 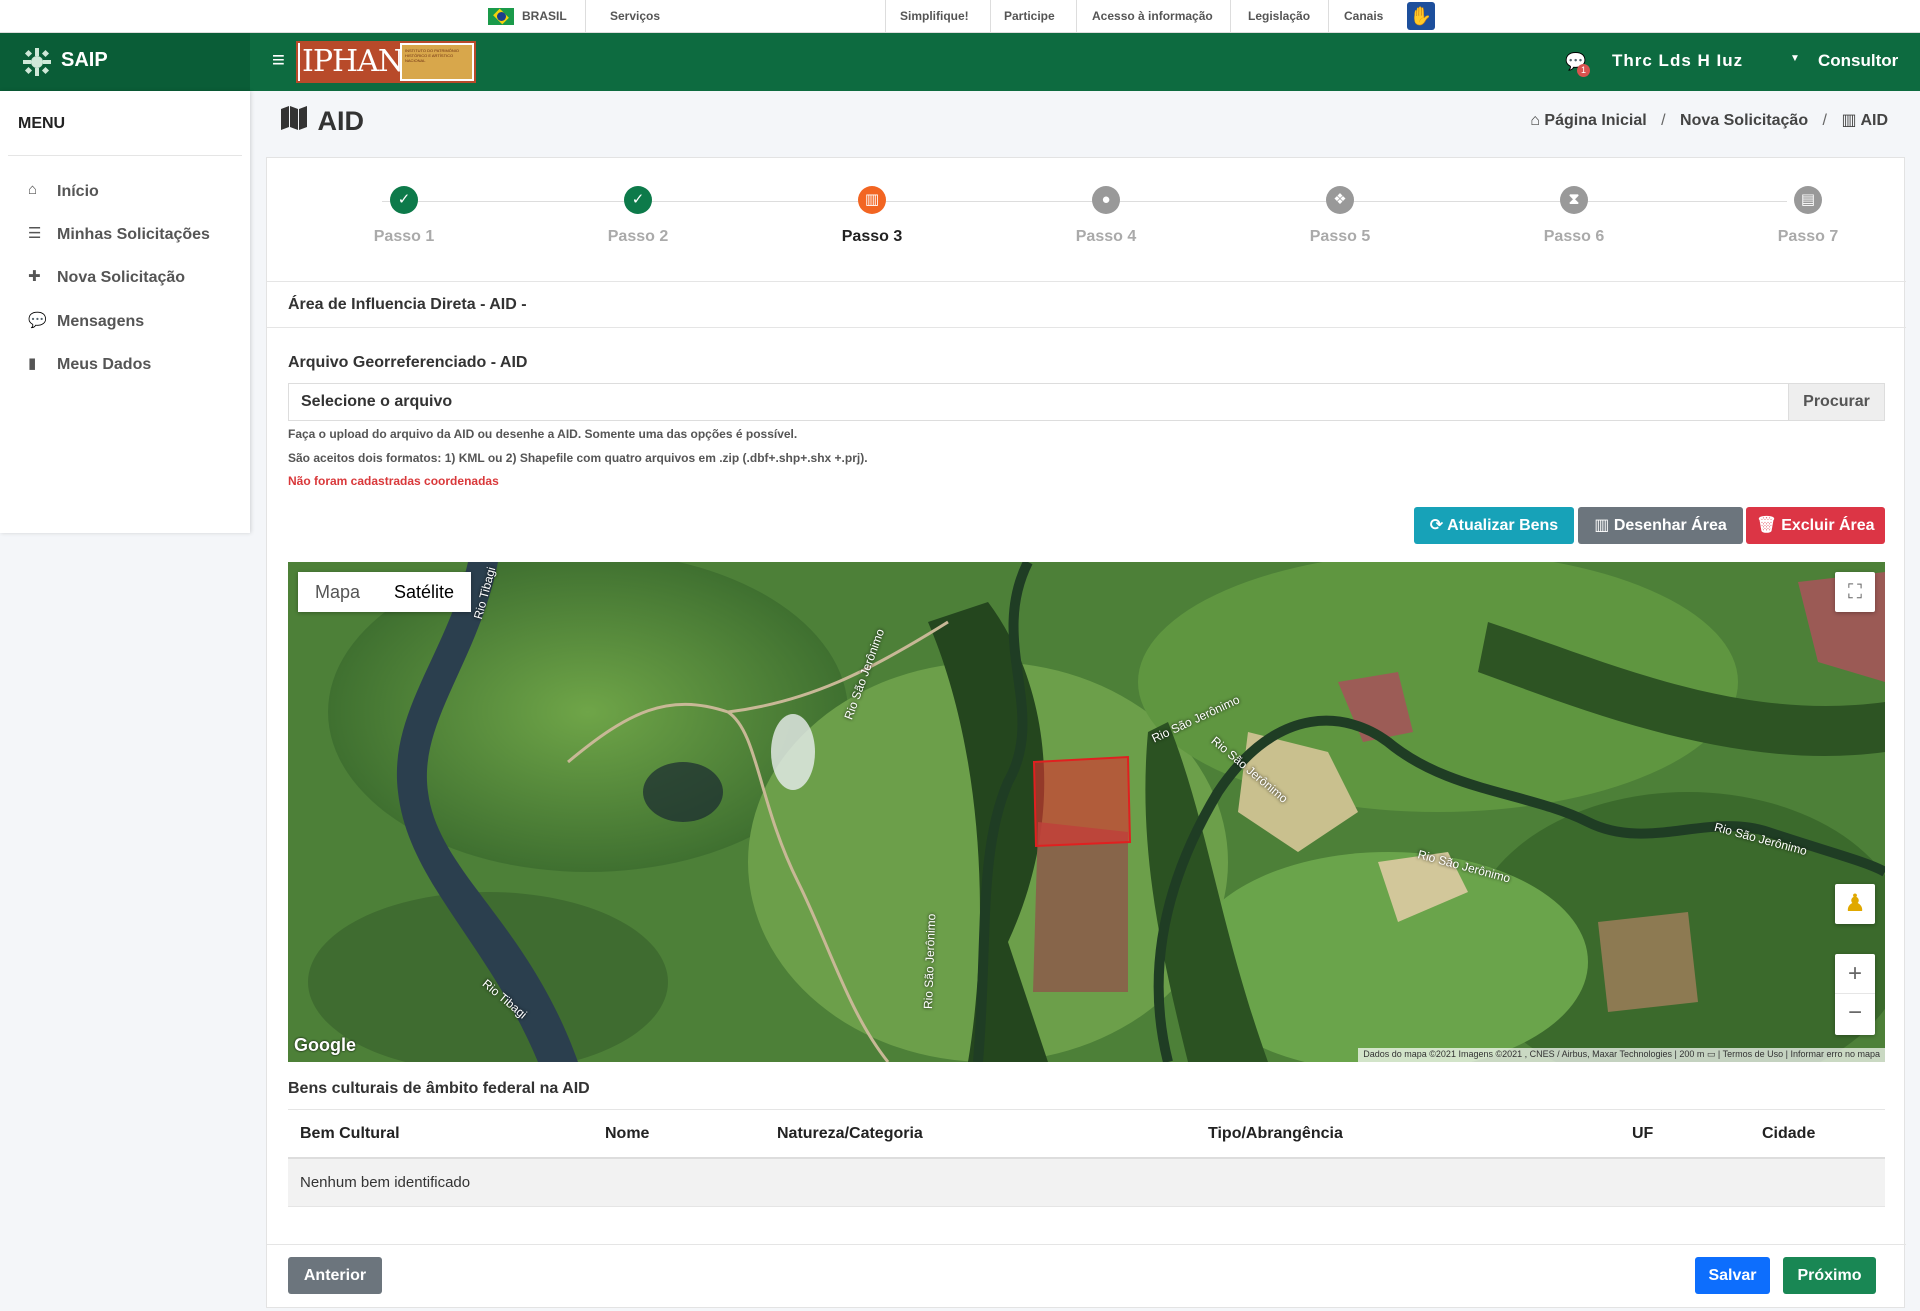 I want to click on sidebar-item-mensagens: 💬 Mensagens, so click(x=86, y=323).